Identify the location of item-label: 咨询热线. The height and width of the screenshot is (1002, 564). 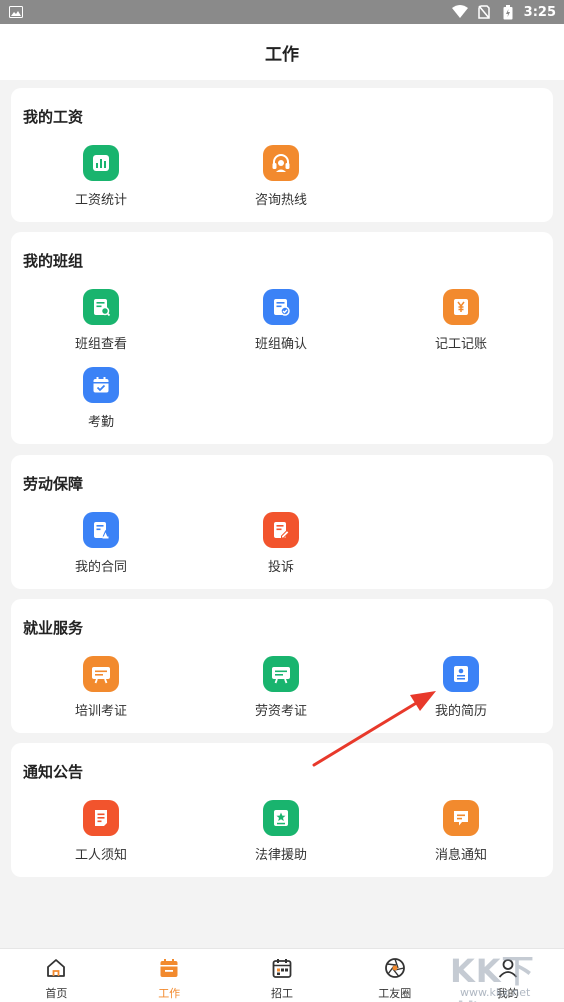
(280, 200).